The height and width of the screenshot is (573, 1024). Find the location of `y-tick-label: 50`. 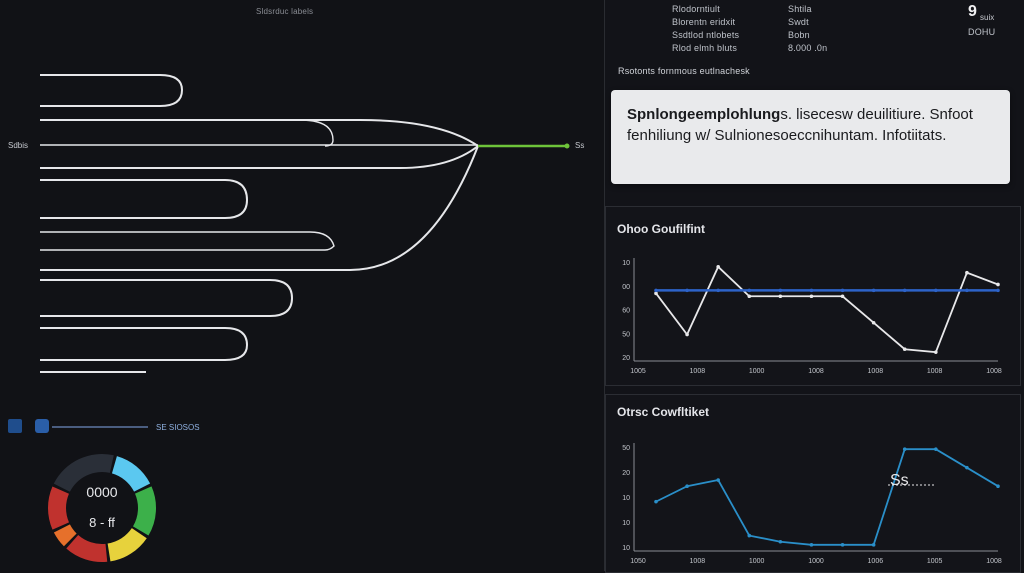

y-tick-label: 50 is located at coordinates (626, 448).